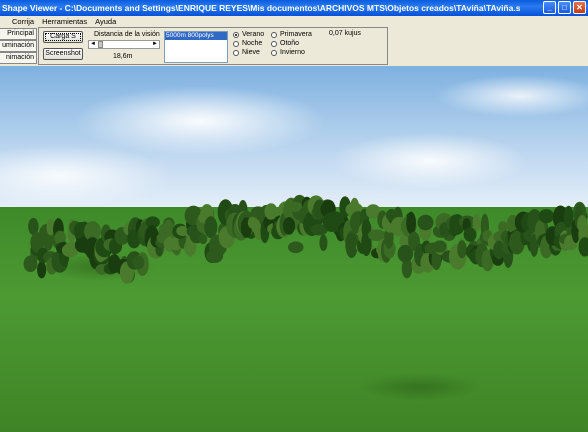 The width and height of the screenshot is (588, 432). I want to click on menu-herramientas: Herramientas, so click(64, 21).